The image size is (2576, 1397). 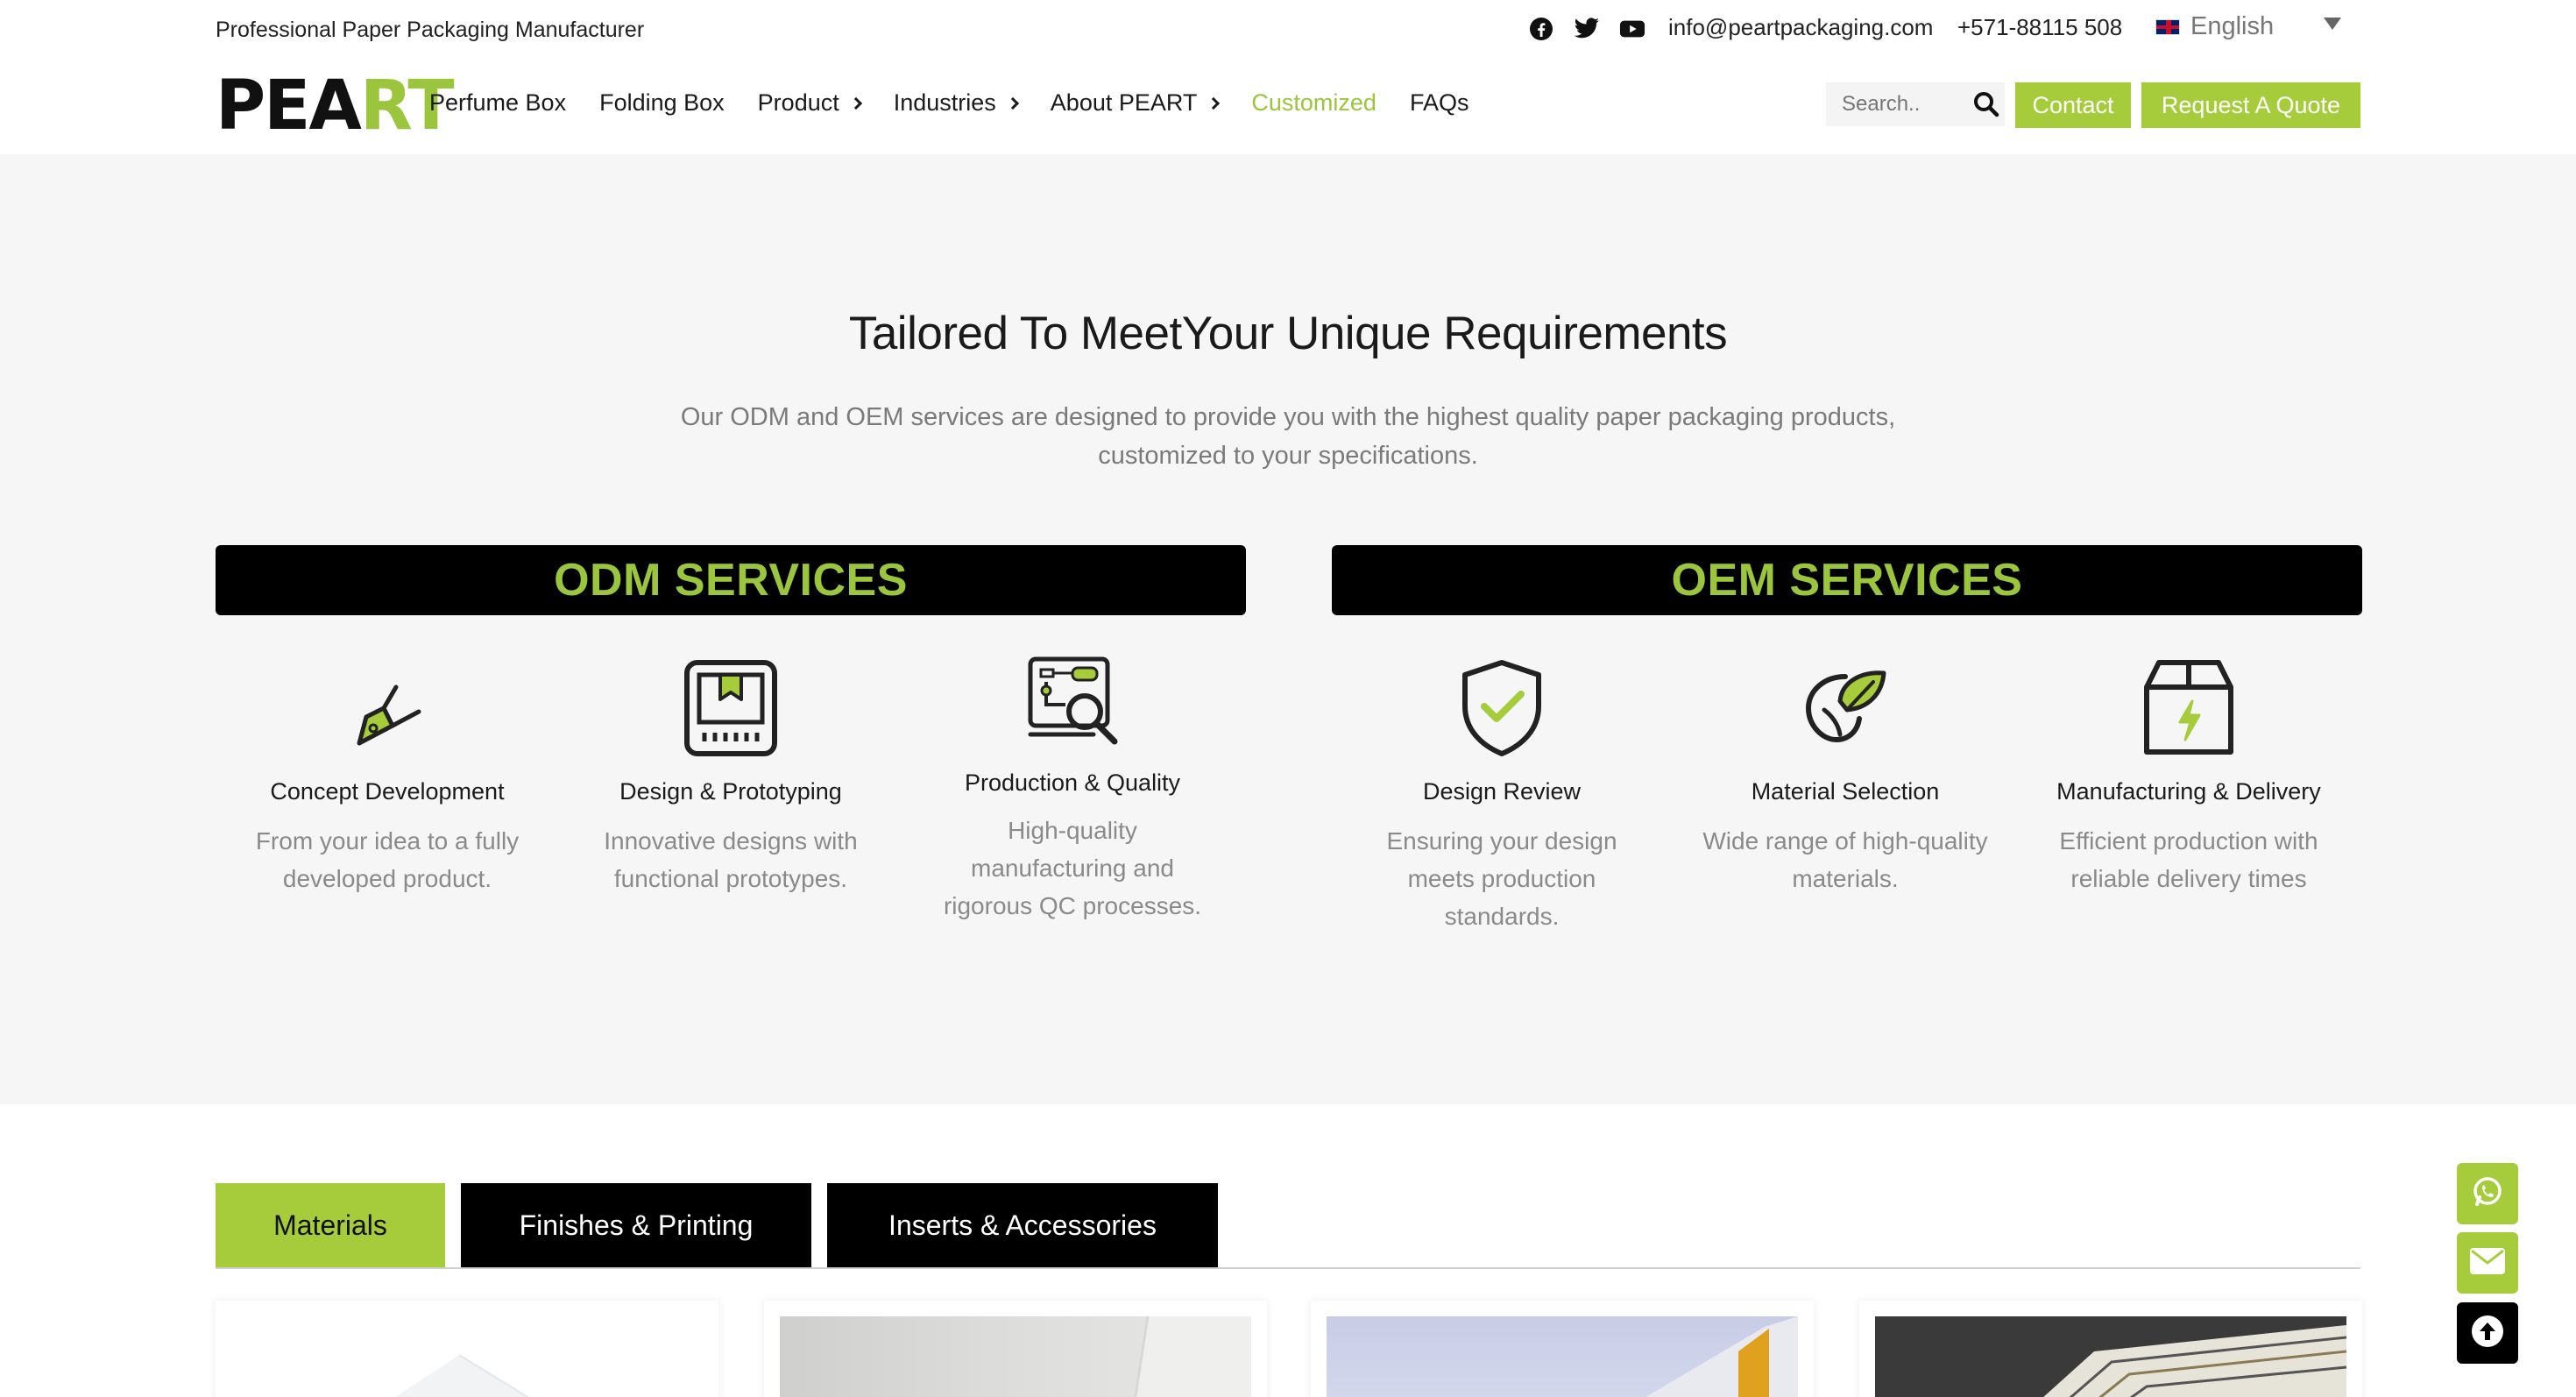 I want to click on nav-faqs: FAQs, so click(x=1439, y=103).